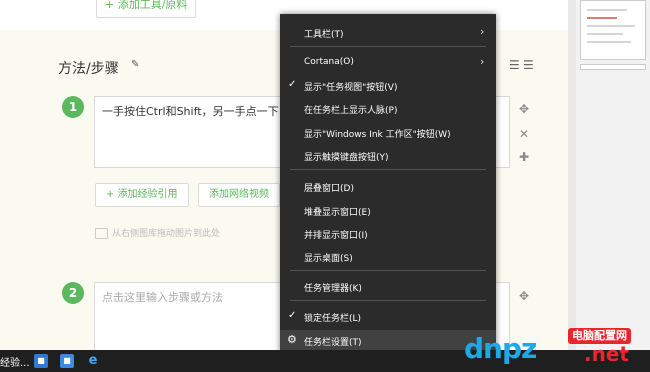 The image size is (650, 372). I want to click on menu-item-cortana: Cortana(O) ›, so click(388, 62).